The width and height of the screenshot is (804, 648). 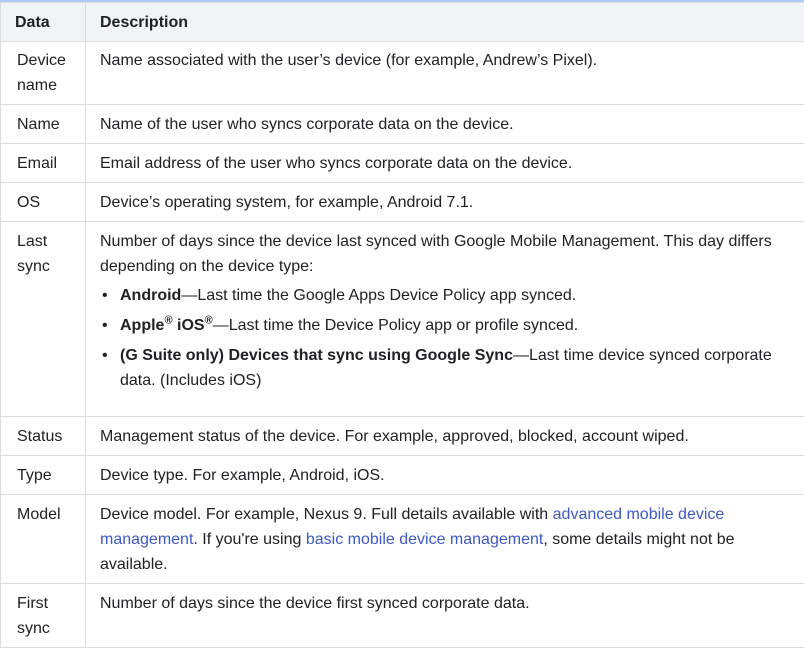 I want to click on header-data: Data, so click(x=43, y=22).